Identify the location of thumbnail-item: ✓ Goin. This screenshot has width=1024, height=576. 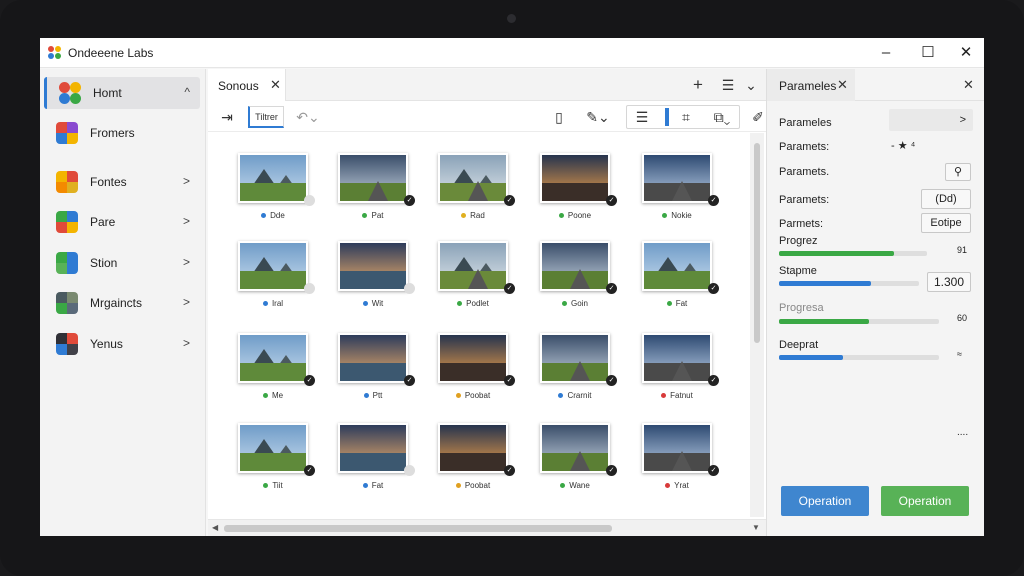
(578, 281).